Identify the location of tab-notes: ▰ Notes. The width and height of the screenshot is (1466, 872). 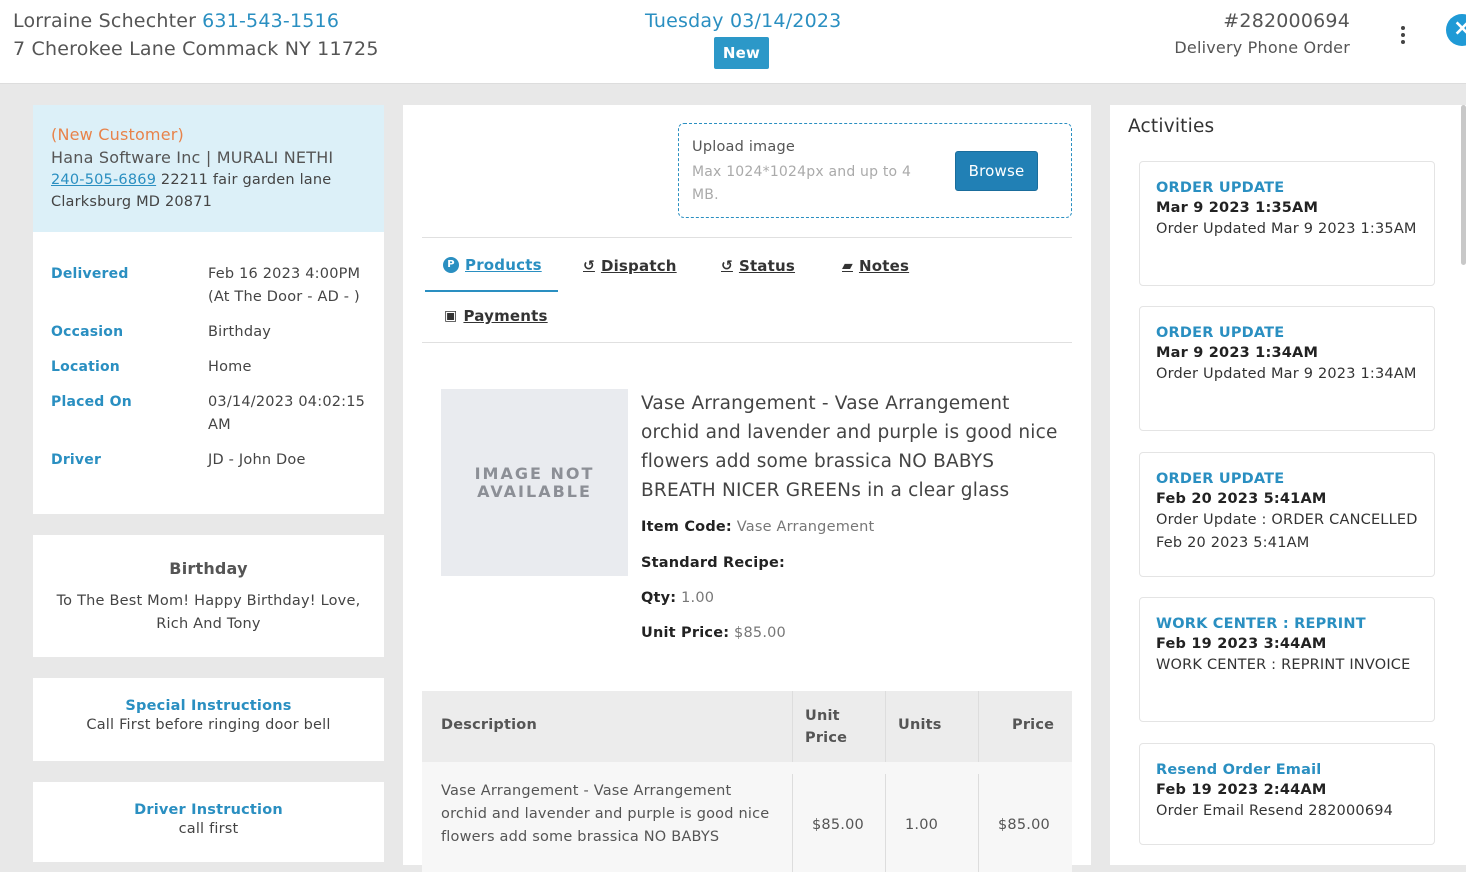
(875, 266).